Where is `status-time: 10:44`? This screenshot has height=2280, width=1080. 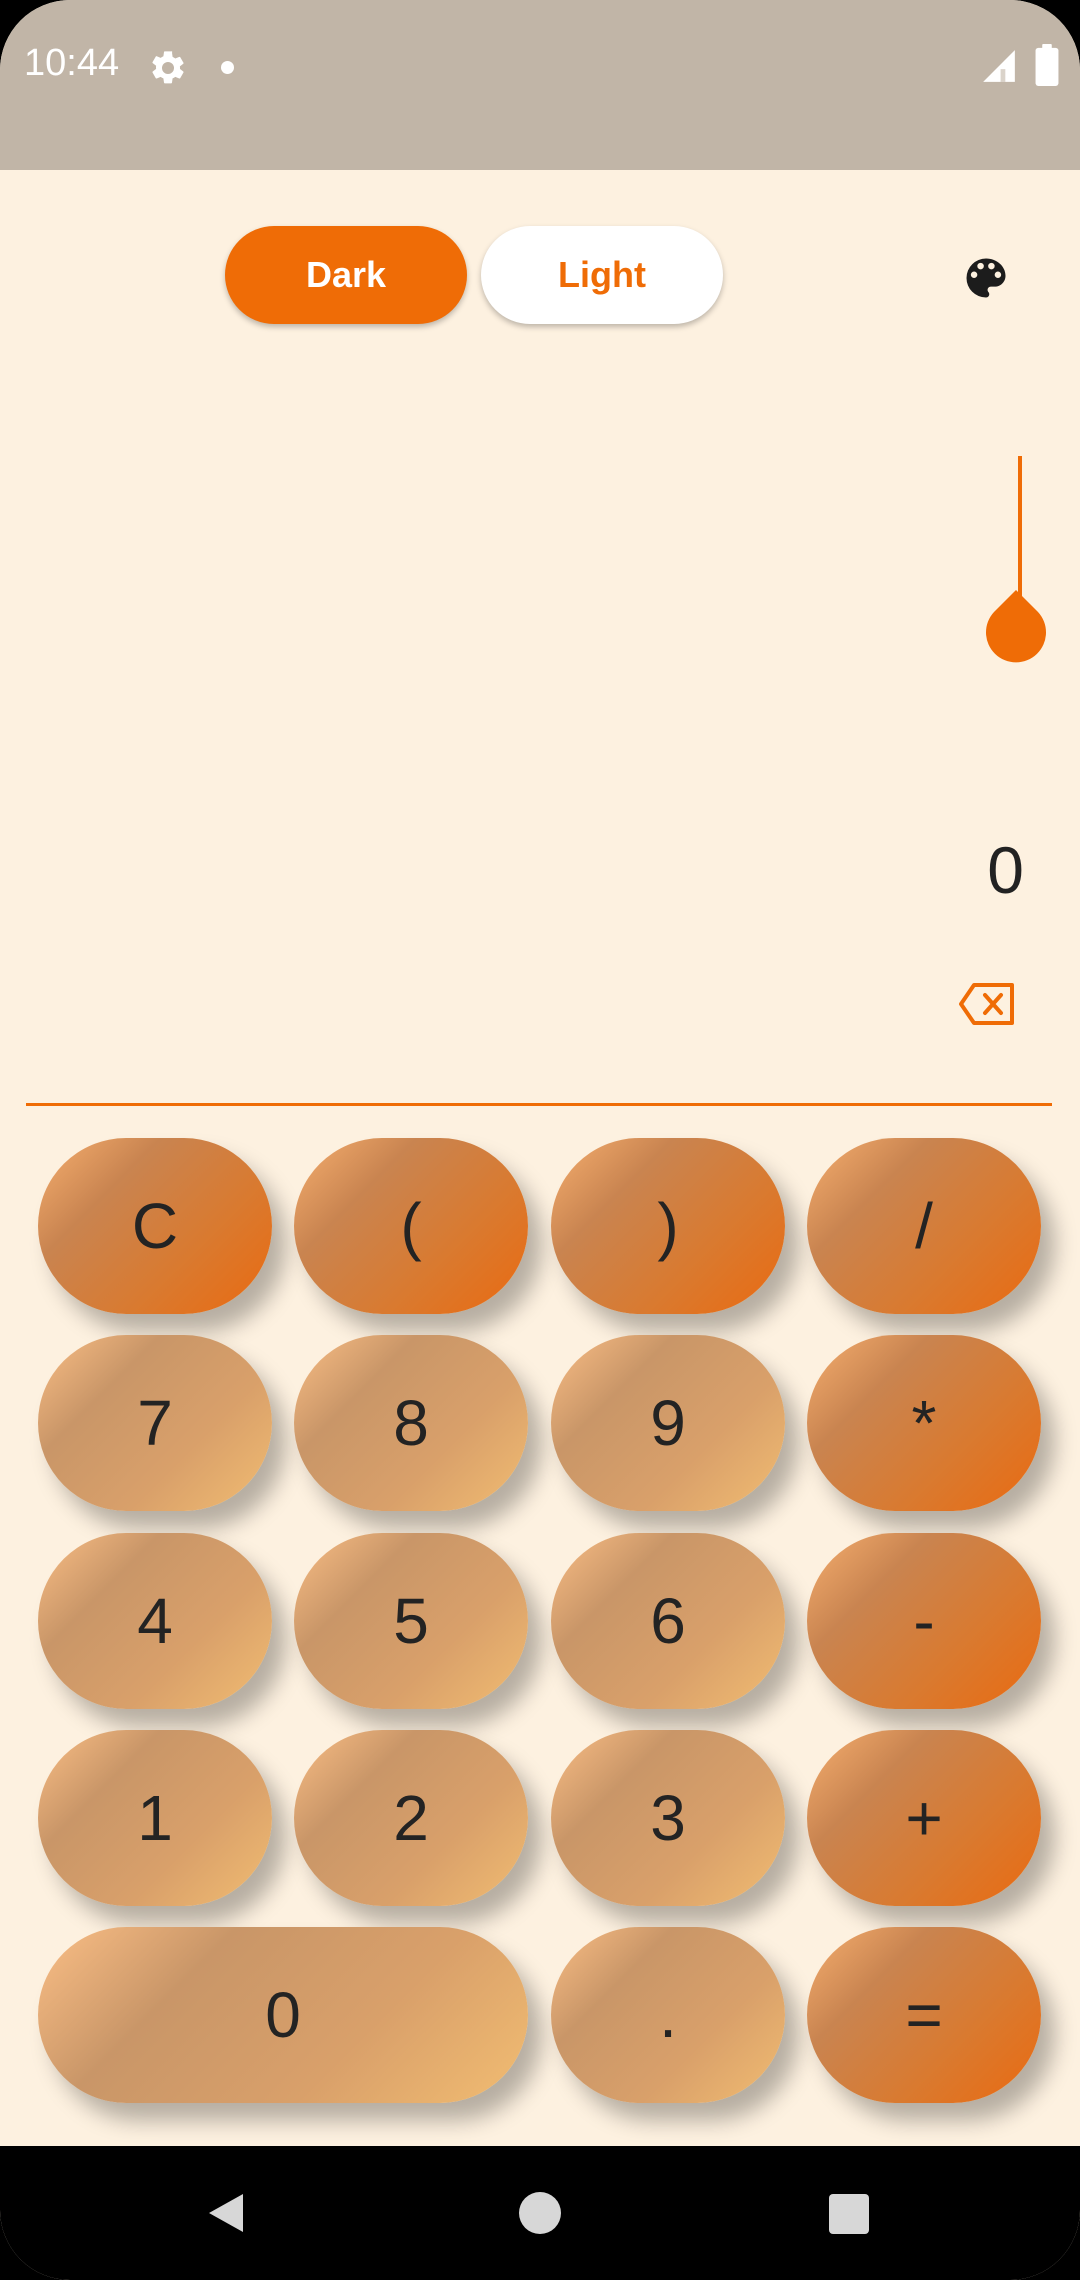
status-time: 10:44 is located at coordinates (72, 63).